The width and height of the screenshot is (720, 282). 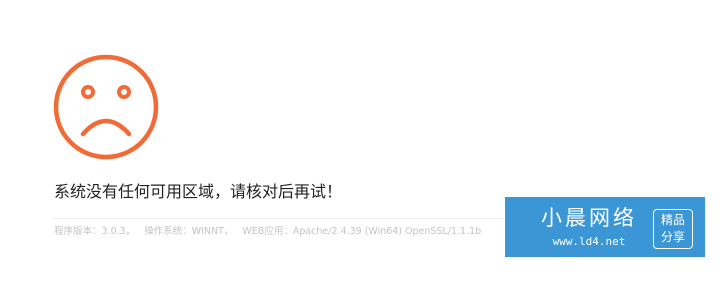 I want to click on badge-line-2: 分享, so click(x=672, y=237).